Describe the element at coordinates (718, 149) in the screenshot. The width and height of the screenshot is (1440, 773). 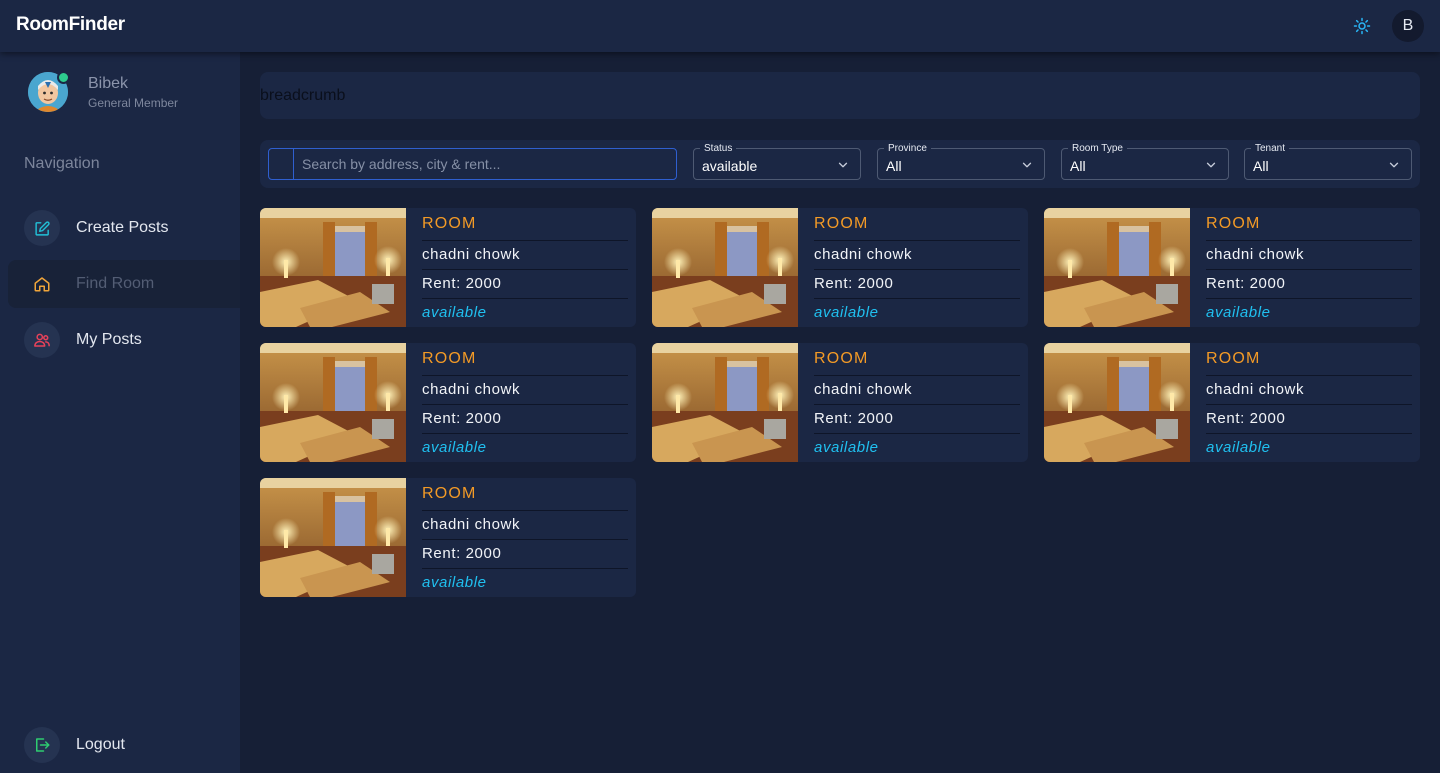
I see `select-label: Status` at that location.